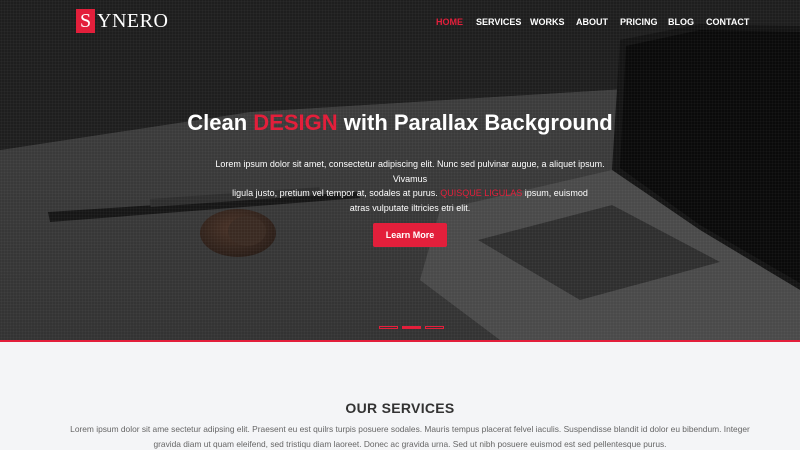 The image size is (800, 450). I want to click on nav-item-contact: CONTACT, so click(727, 22).